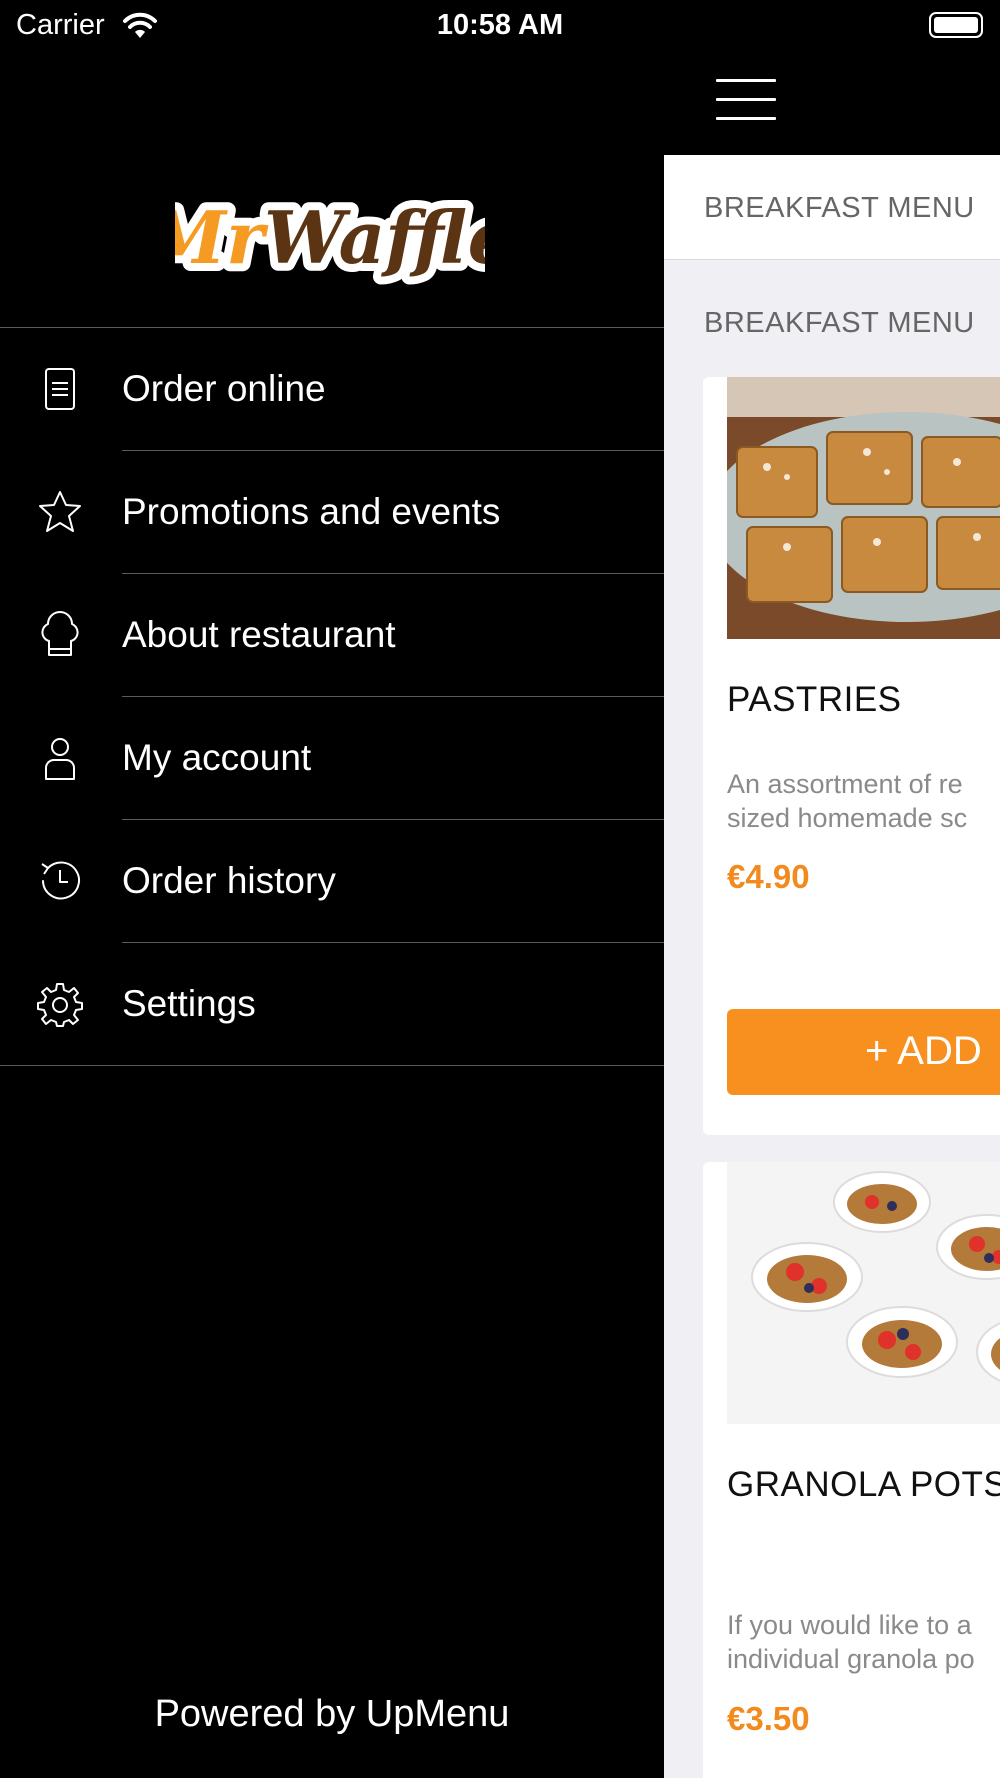 This screenshot has height=1778, width=1000. I want to click on pastries-image, so click(863, 508).